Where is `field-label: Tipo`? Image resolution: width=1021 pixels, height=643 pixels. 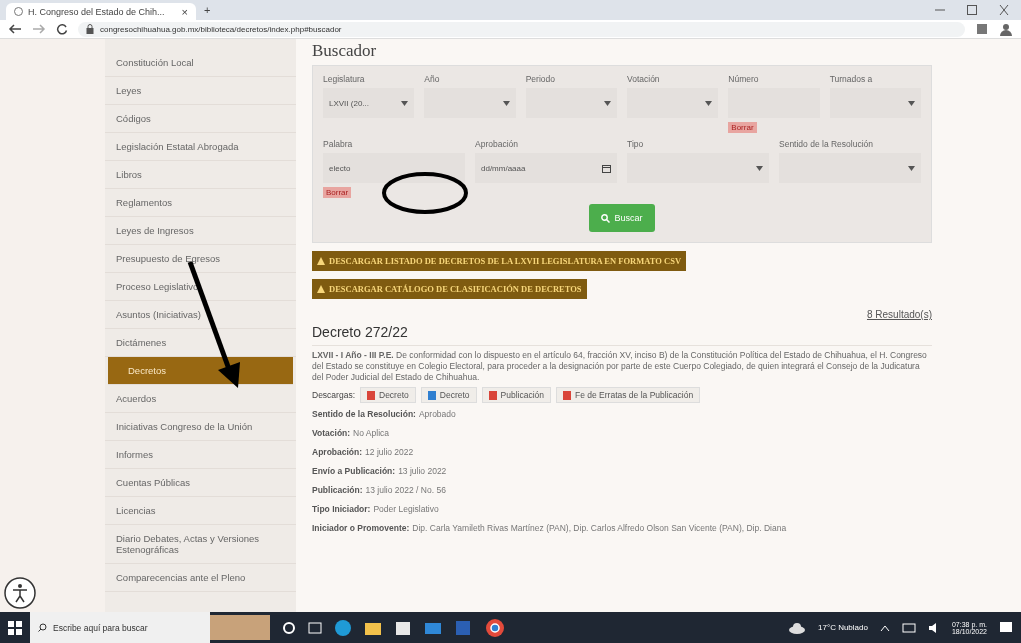 field-label: Tipo is located at coordinates (635, 144).